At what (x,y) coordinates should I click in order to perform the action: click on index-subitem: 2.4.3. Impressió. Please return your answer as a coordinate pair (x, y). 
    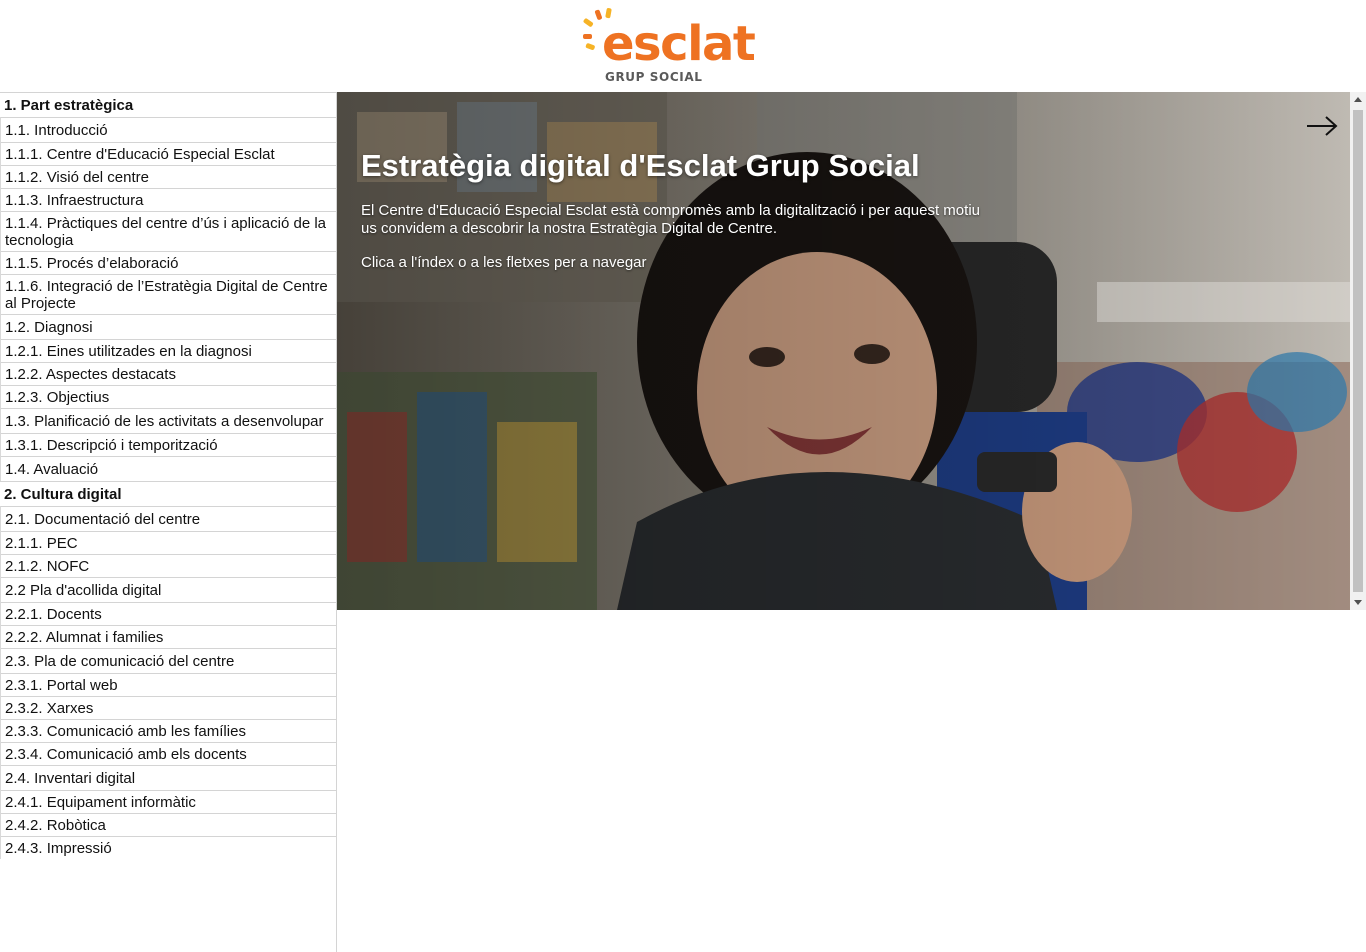
    Looking at the image, I should click on (168, 847).